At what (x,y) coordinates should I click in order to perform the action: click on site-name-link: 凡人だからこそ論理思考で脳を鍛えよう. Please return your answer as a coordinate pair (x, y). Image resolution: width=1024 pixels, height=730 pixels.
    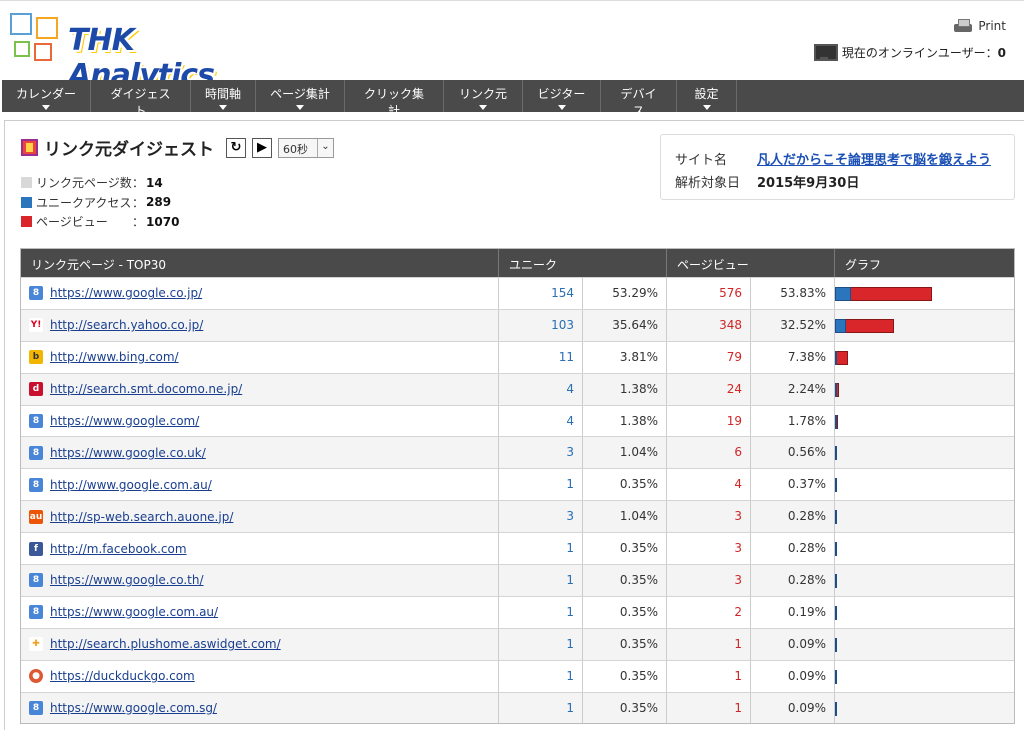
    Looking at the image, I should click on (874, 158).